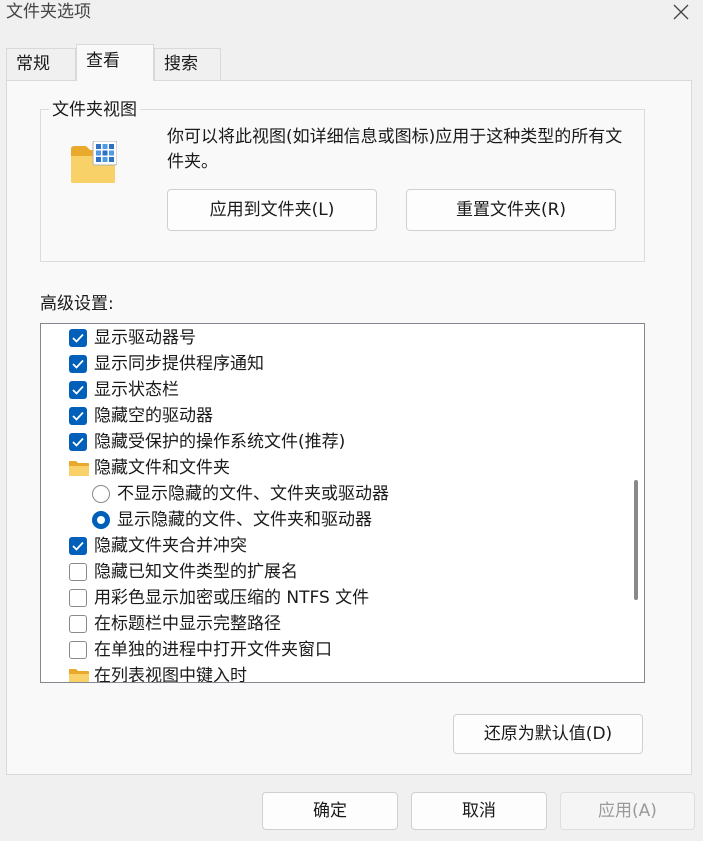  I want to click on list-item-label: 不显示隐藏的文件、文件夹或驱动器, so click(253, 494).